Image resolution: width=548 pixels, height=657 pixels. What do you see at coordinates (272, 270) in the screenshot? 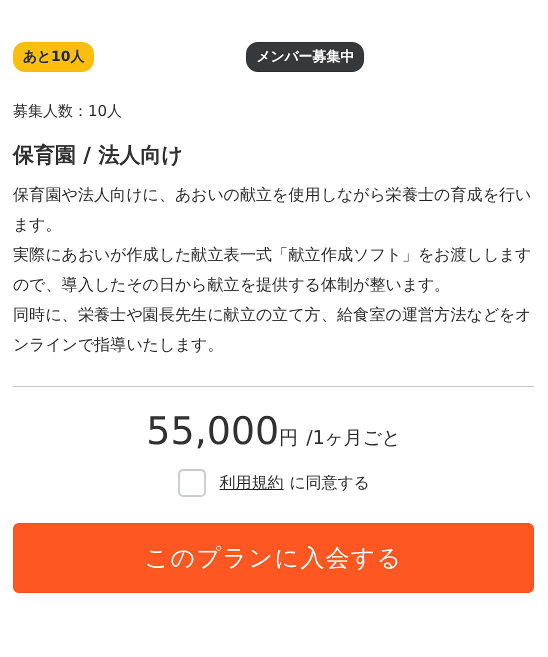
I see `description-text: 実際にあおいが作成した献立表一式「献立作成ソフト」をお渡ししますので、導入したその日から献立を提供する体制が整います。` at bounding box center [272, 270].